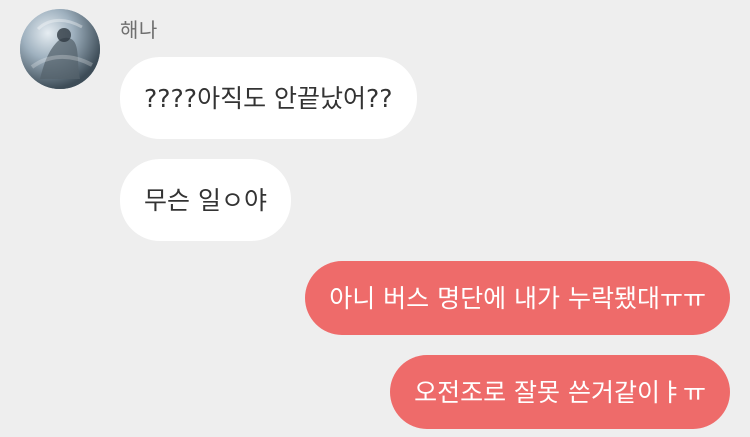  I want to click on avatar-image, so click(60, 49).